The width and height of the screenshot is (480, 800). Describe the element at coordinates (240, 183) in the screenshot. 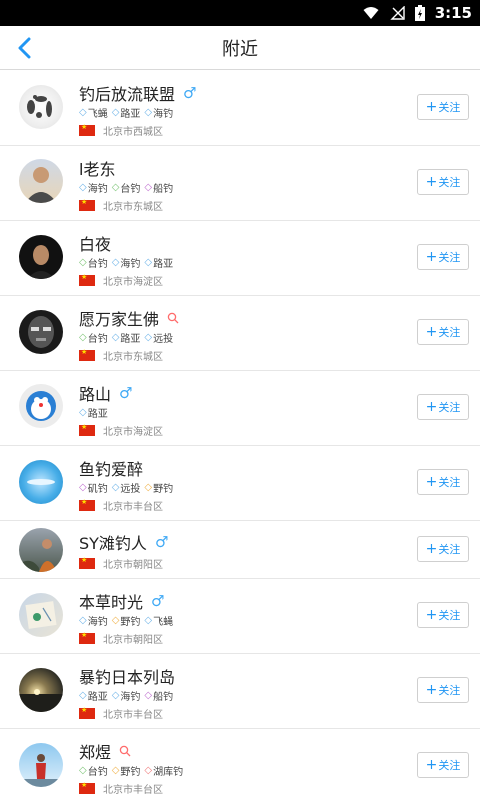

I see `list-item: l老东 ◇海钓 ◇台钓 ◇船钓 北京市东城区 +关注` at that location.